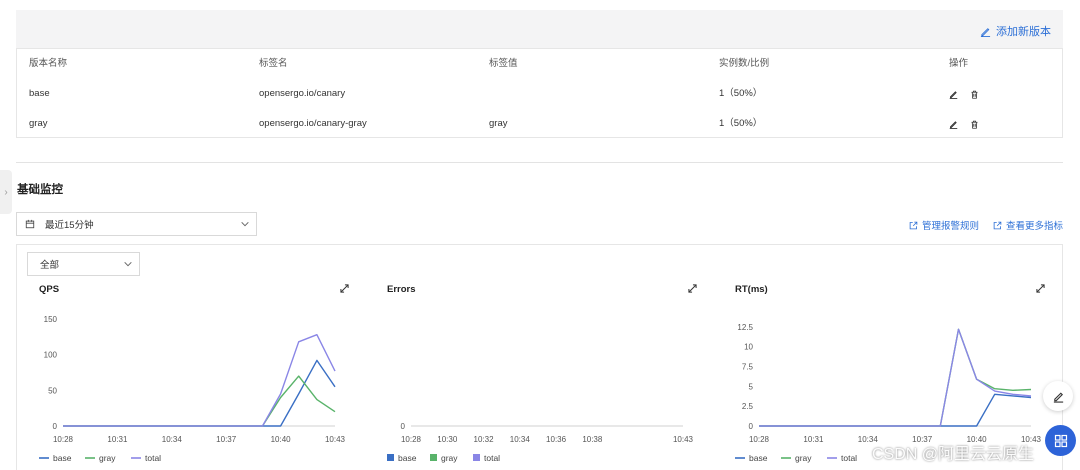  I want to click on y-tick-label: 7.5, so click(748, 367).